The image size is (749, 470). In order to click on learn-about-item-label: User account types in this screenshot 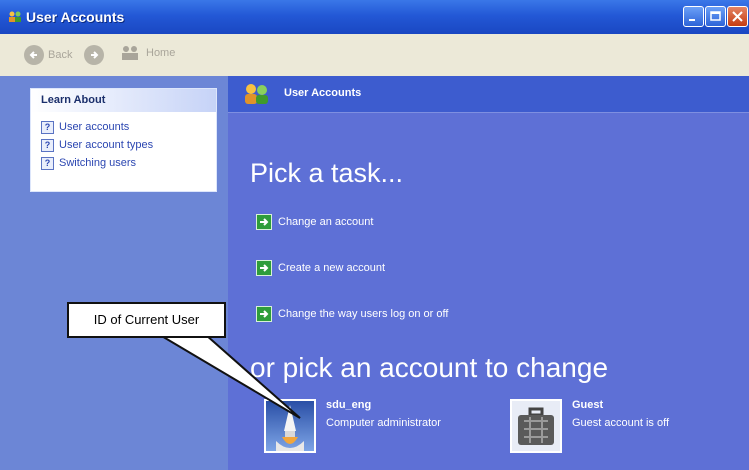, I will do `click(106, 145)`.